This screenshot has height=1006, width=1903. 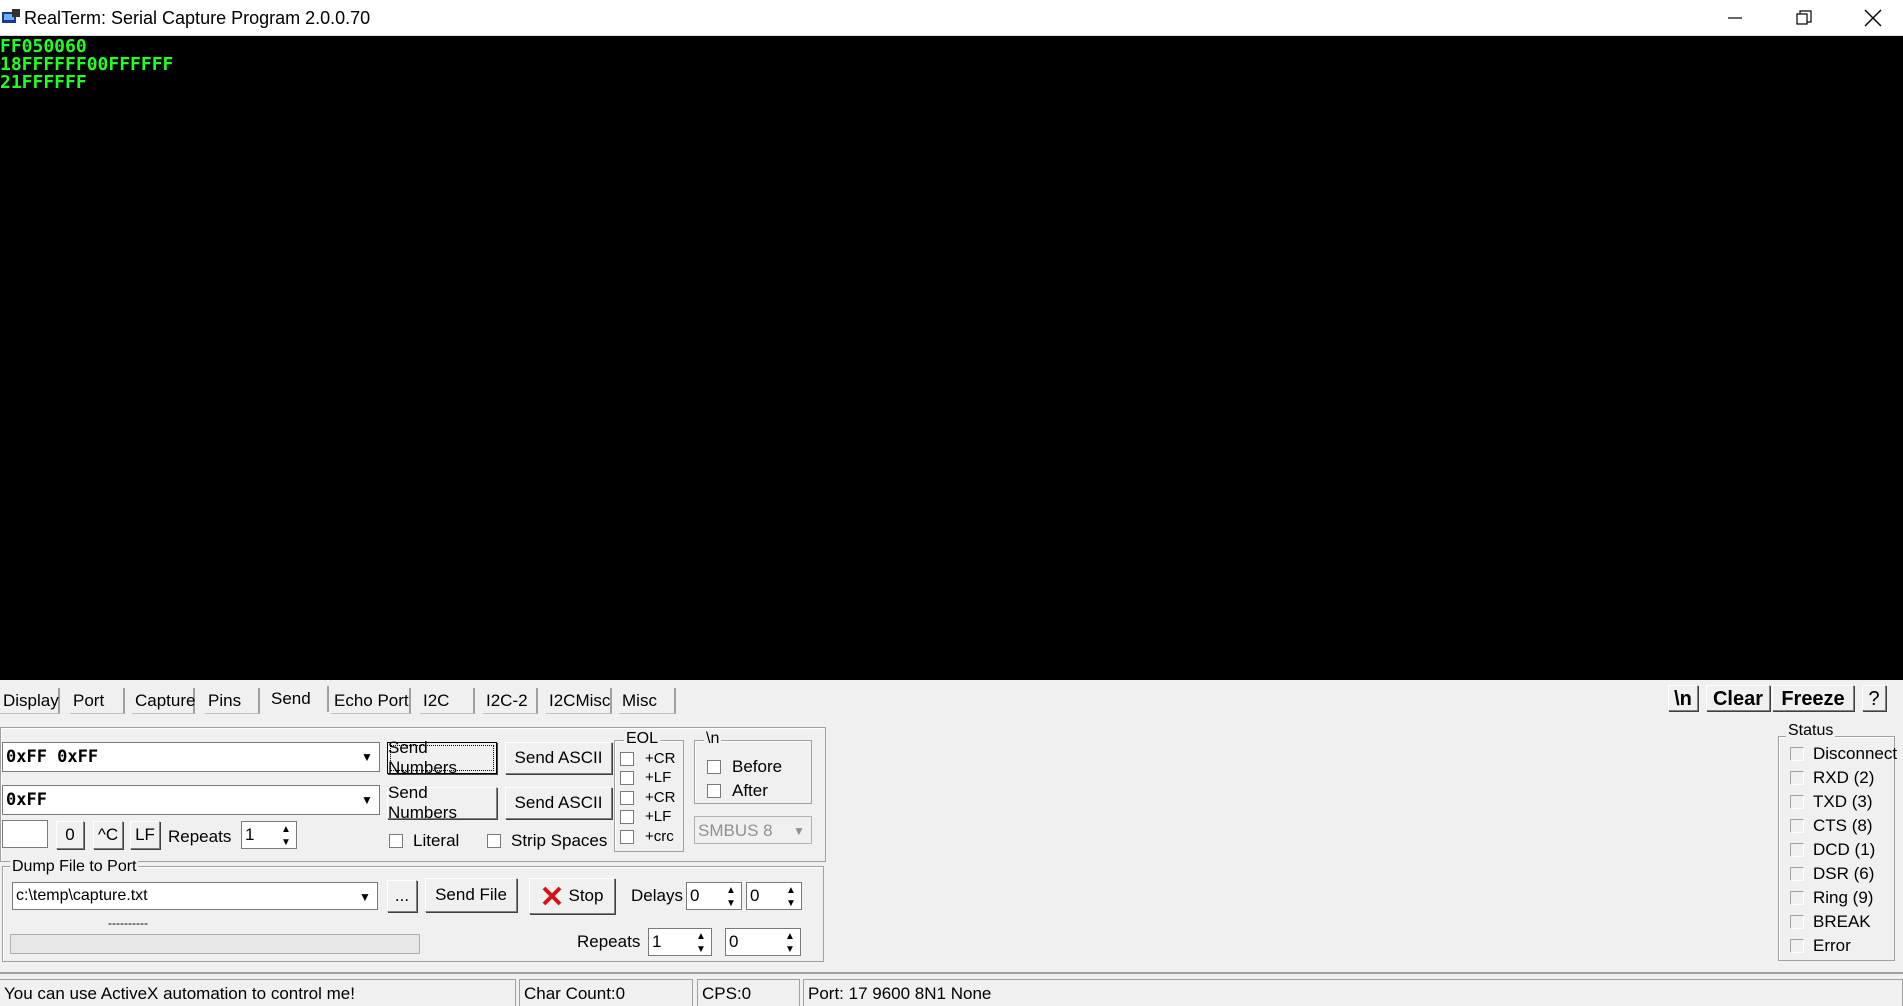 What do you see at coordinates (609, 941) in the screenshot?
I see `dump-repeats-label: Repeats` at bounding box center [609, 941].